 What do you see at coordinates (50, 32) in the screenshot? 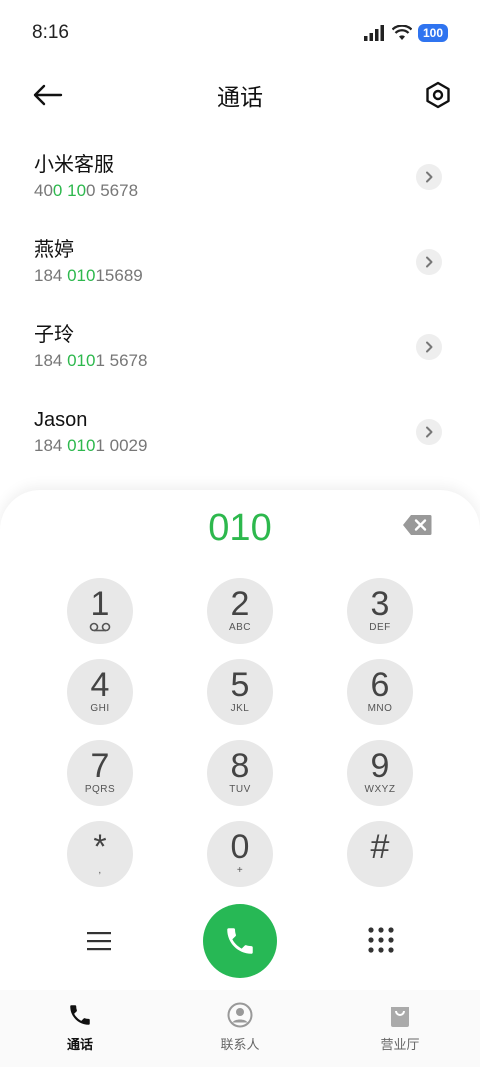
I see `status-time: 8:16` at bounding box center [50, 32].